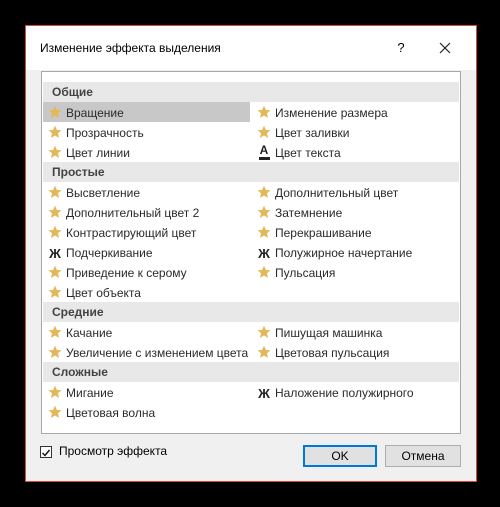 Image resolution: width=500 pixels, height=507 pixels. Describe the element at coordinates (329, 332) in the screenshot. I see `effect-item-label: Пишущая машинка` at that location.